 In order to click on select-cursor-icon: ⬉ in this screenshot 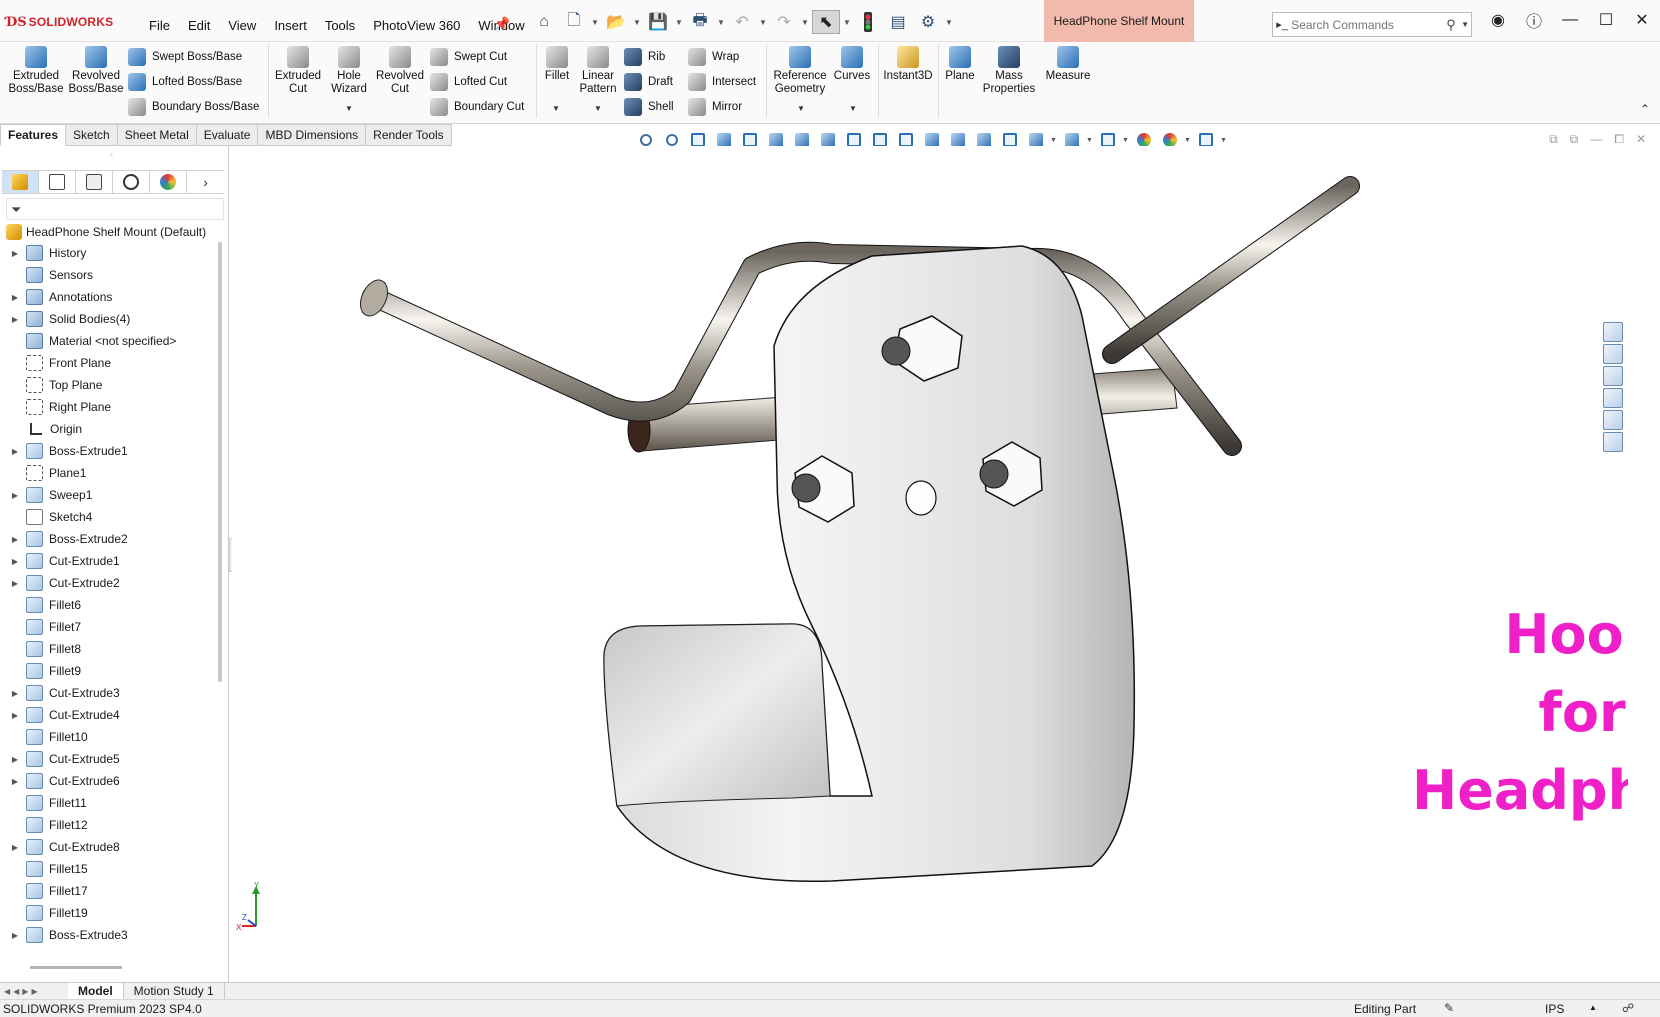, I will do `click(826, 22)`.